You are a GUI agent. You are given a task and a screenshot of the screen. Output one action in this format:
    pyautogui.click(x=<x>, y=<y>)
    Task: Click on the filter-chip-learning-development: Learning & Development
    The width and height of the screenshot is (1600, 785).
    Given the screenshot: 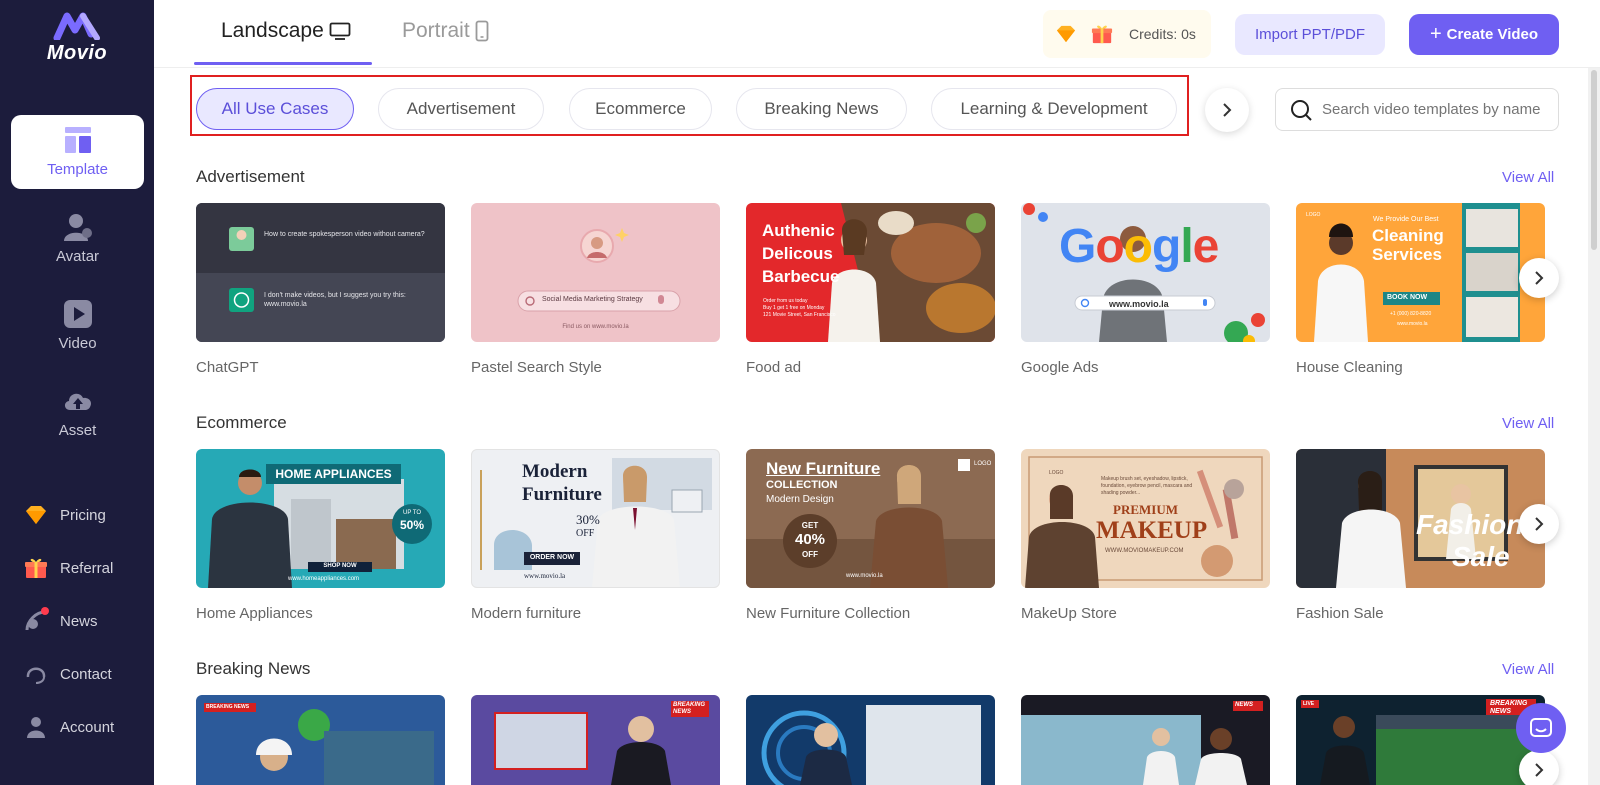 What is the action you would take?
    pyautogui.click(x=1054, y=109)
    